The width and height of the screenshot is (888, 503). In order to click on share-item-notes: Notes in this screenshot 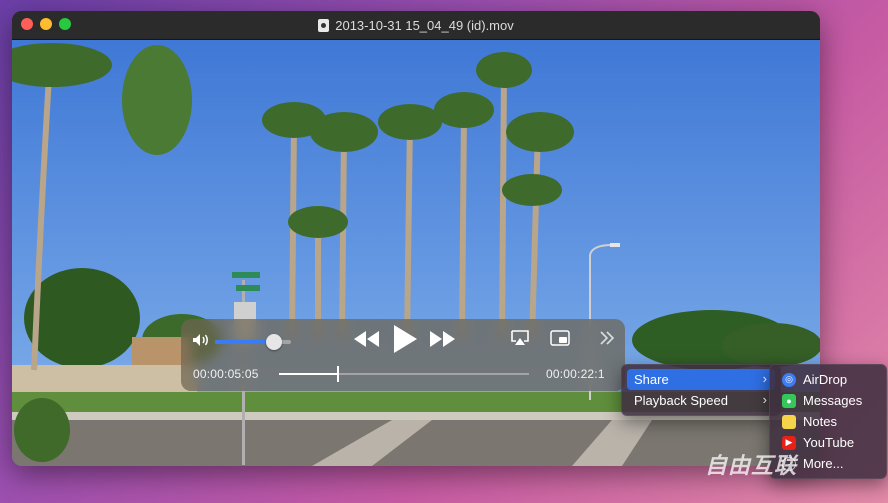, I will do `click(828, 421)`.